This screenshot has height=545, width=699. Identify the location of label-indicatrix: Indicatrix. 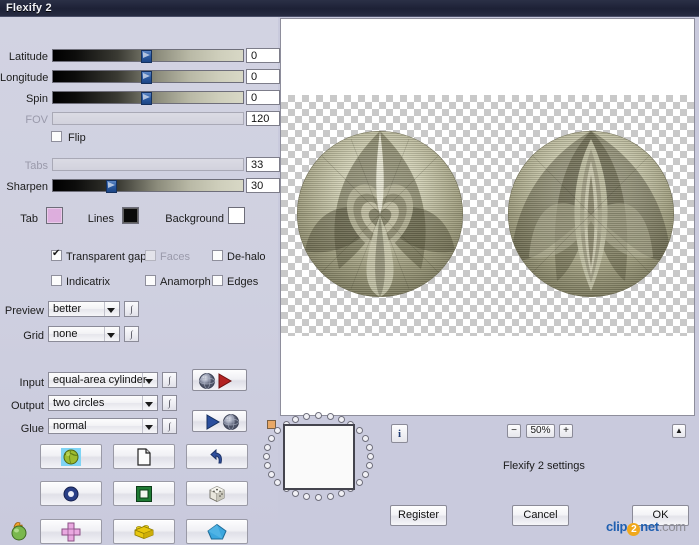
(88, 282).